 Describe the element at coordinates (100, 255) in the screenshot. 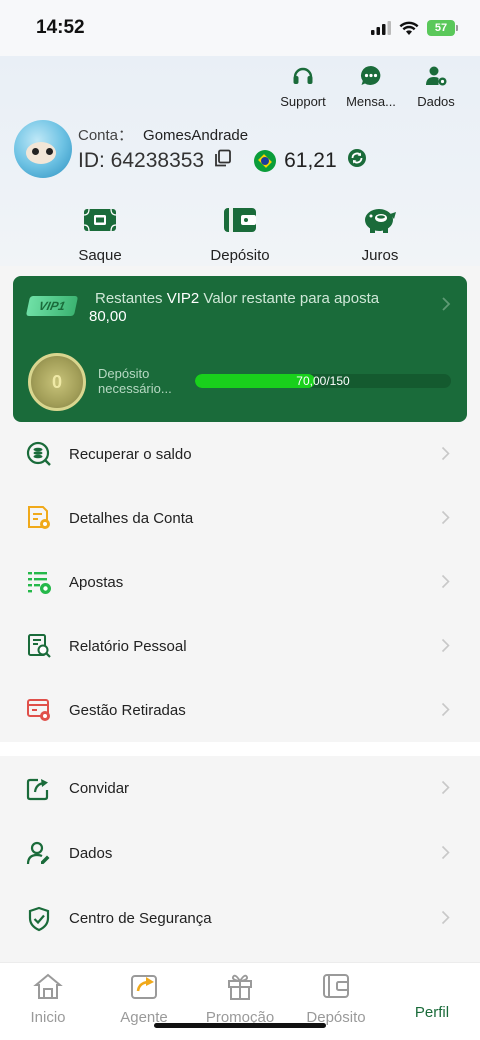

I see `saque-label: Saque` at that location.